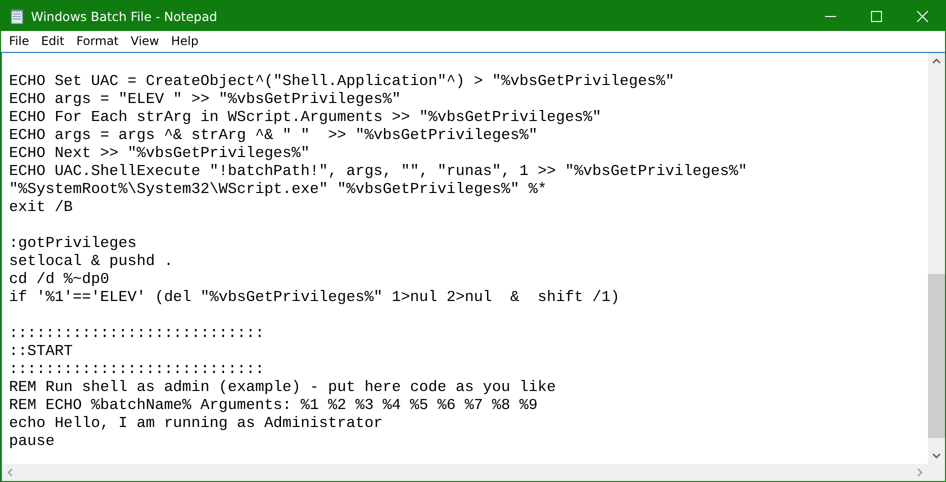 This screenshot has height=482, width=946. Describe the element at coordinates (341, 81) in the screenshot. I see `code-line: ECHO Set UAC = CreateObject^("Shell.Application"^) > "%vbsGetPrivileges%"` at that location.